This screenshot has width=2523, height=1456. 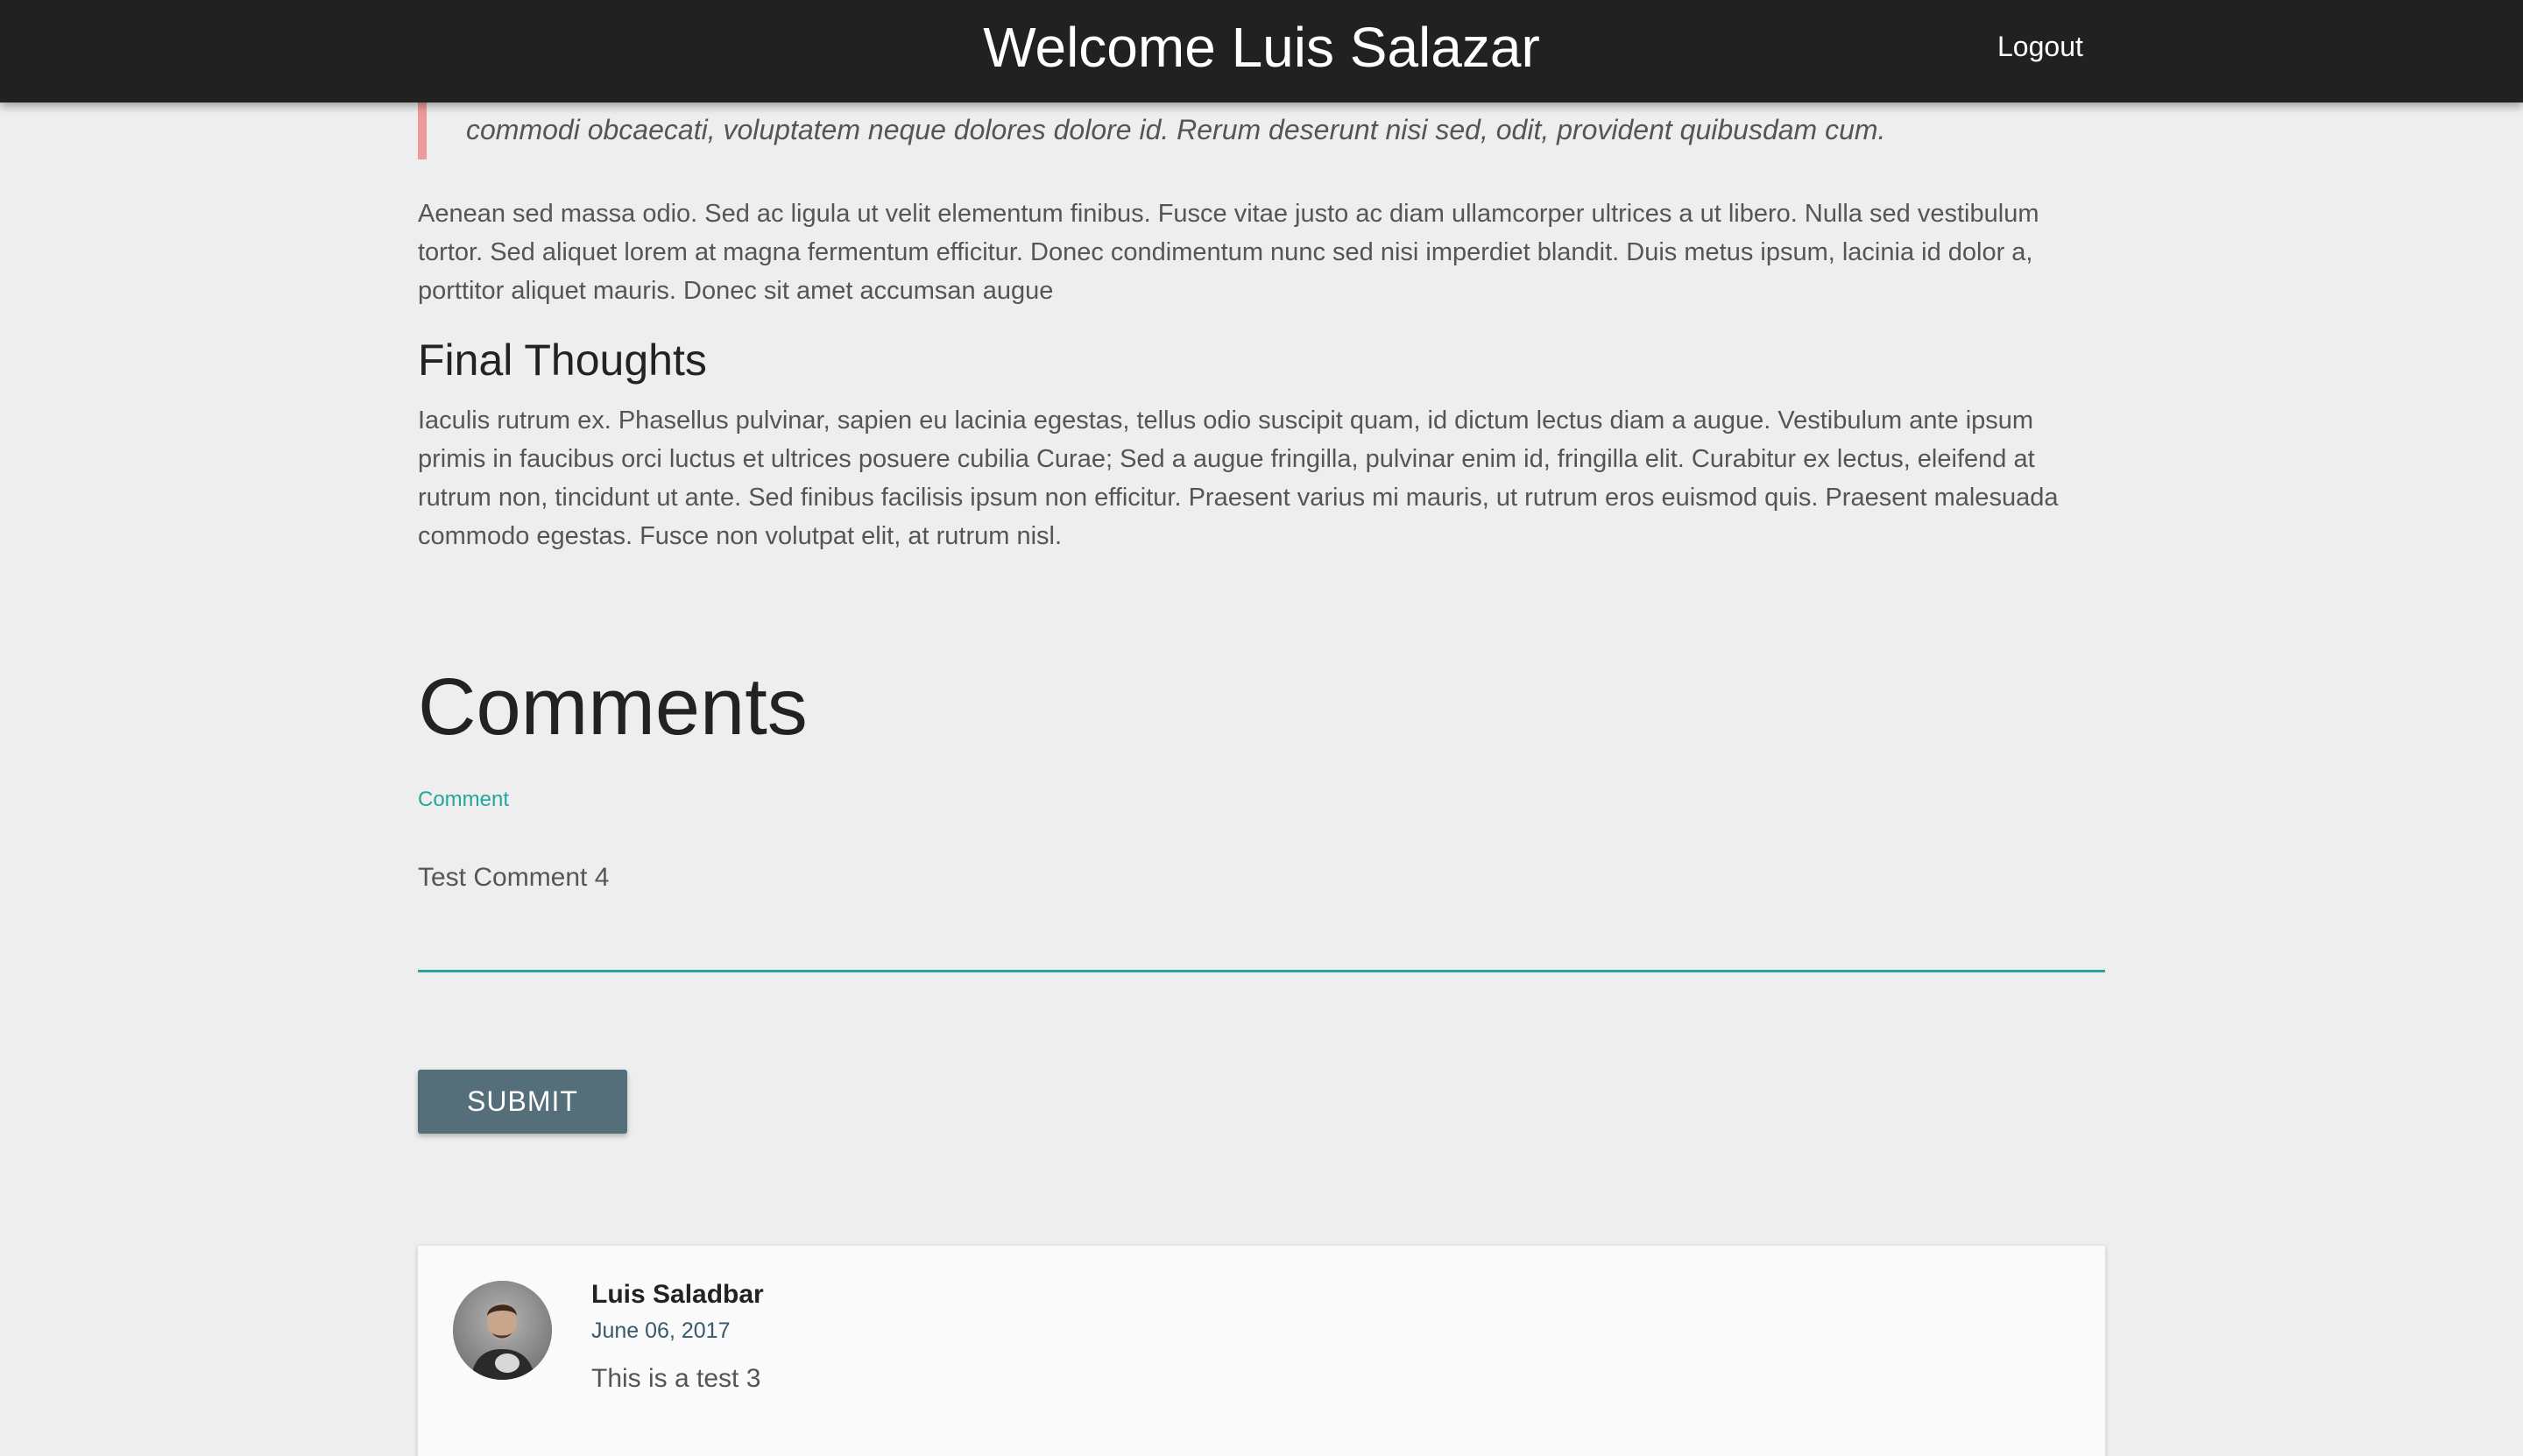 I want to click on comment-date: June 06, 2017, so click(x=661, y=1330).